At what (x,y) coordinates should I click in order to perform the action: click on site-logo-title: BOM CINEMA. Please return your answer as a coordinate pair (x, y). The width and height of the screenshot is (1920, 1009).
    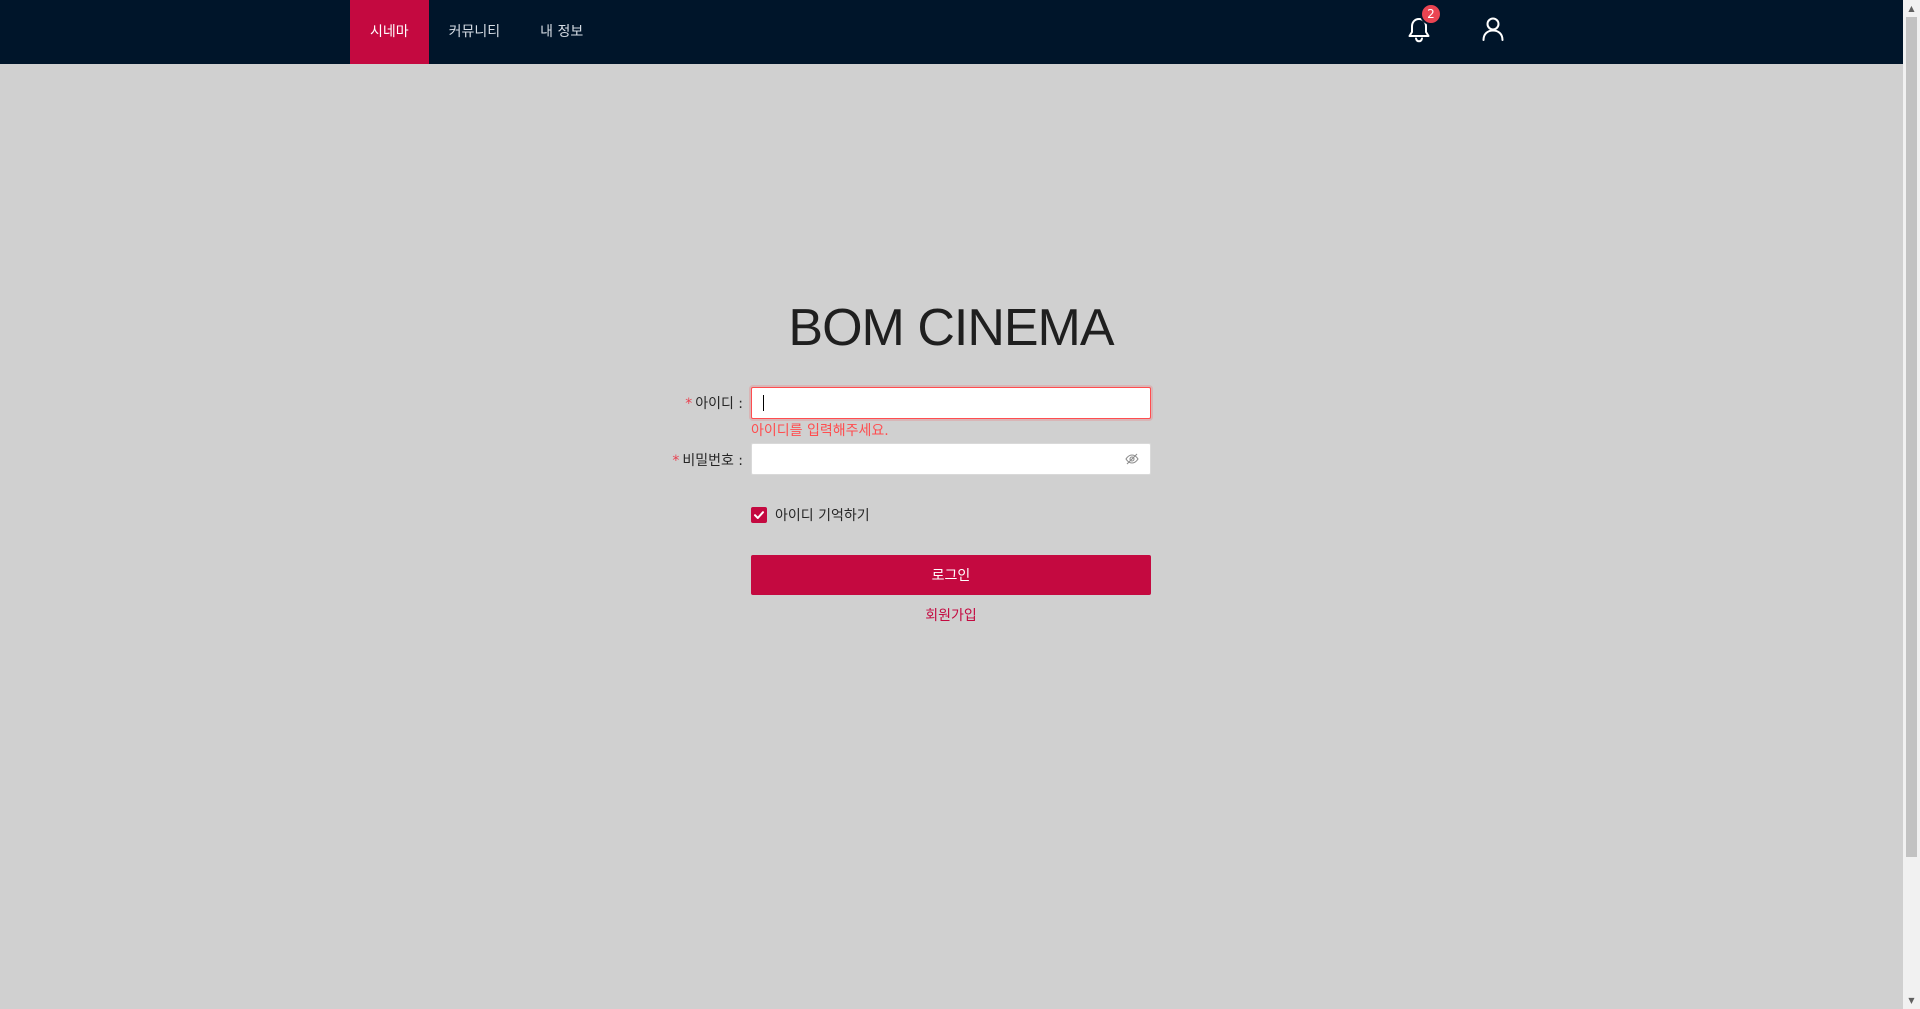
    Looking at the image, I should click on (951, 328).